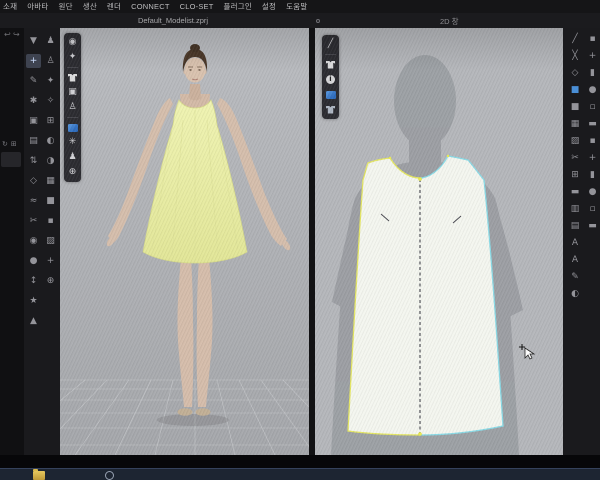 This screenshot has width=600, height=480. I want to click on strain-map-icon: ▦, so click(50, 181).